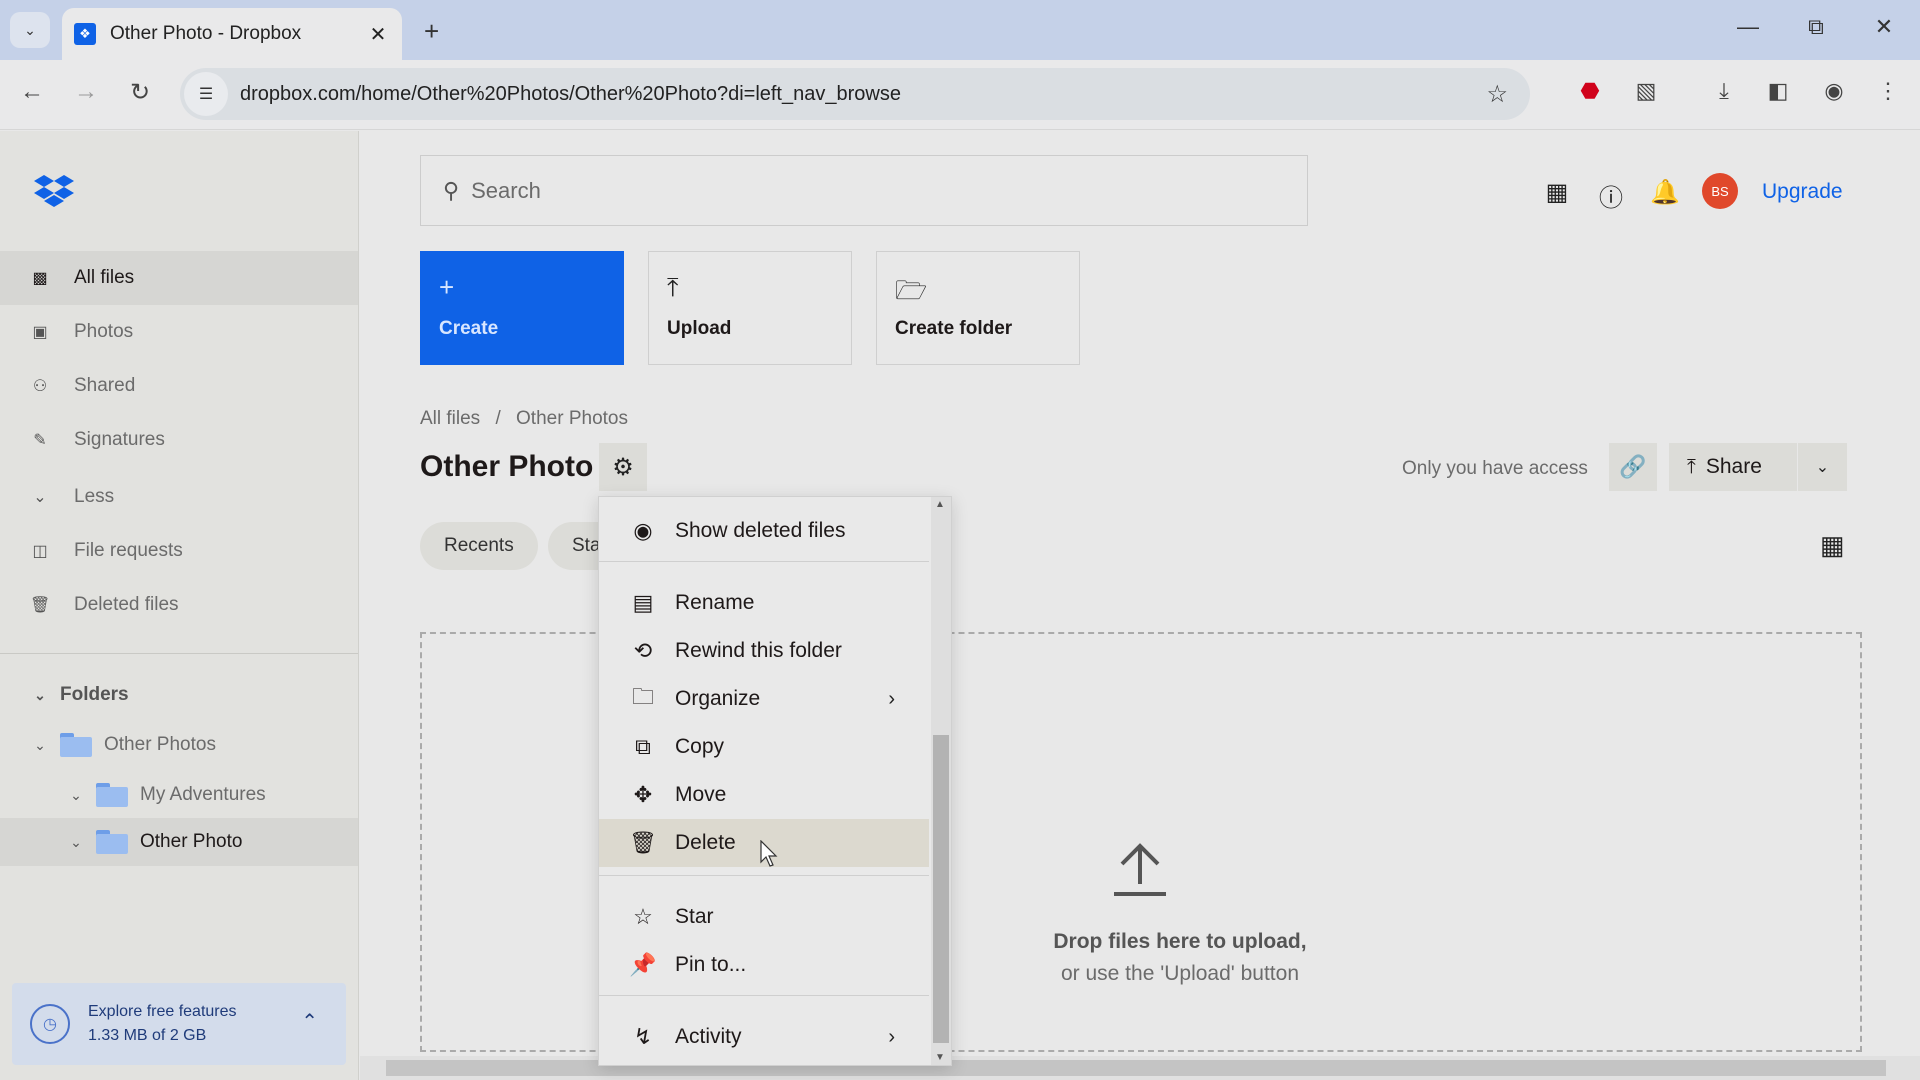 This screenshot has height=1080, width=1920. What do you see at coordinates (642, 696) in the screenshot?
I see `organize-folder-icon: 🗀` at bounding box center [642, 696].